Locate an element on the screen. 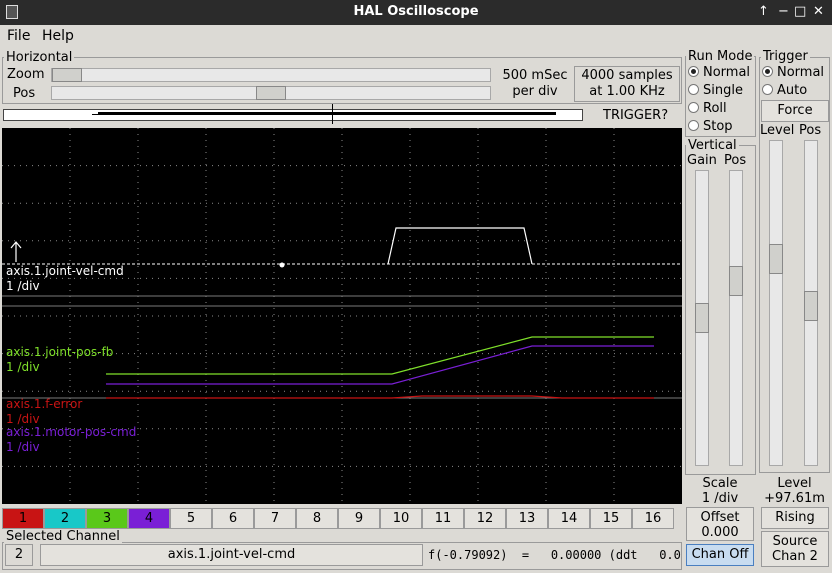  radio-label: Single is located at coordinates (723, 90).